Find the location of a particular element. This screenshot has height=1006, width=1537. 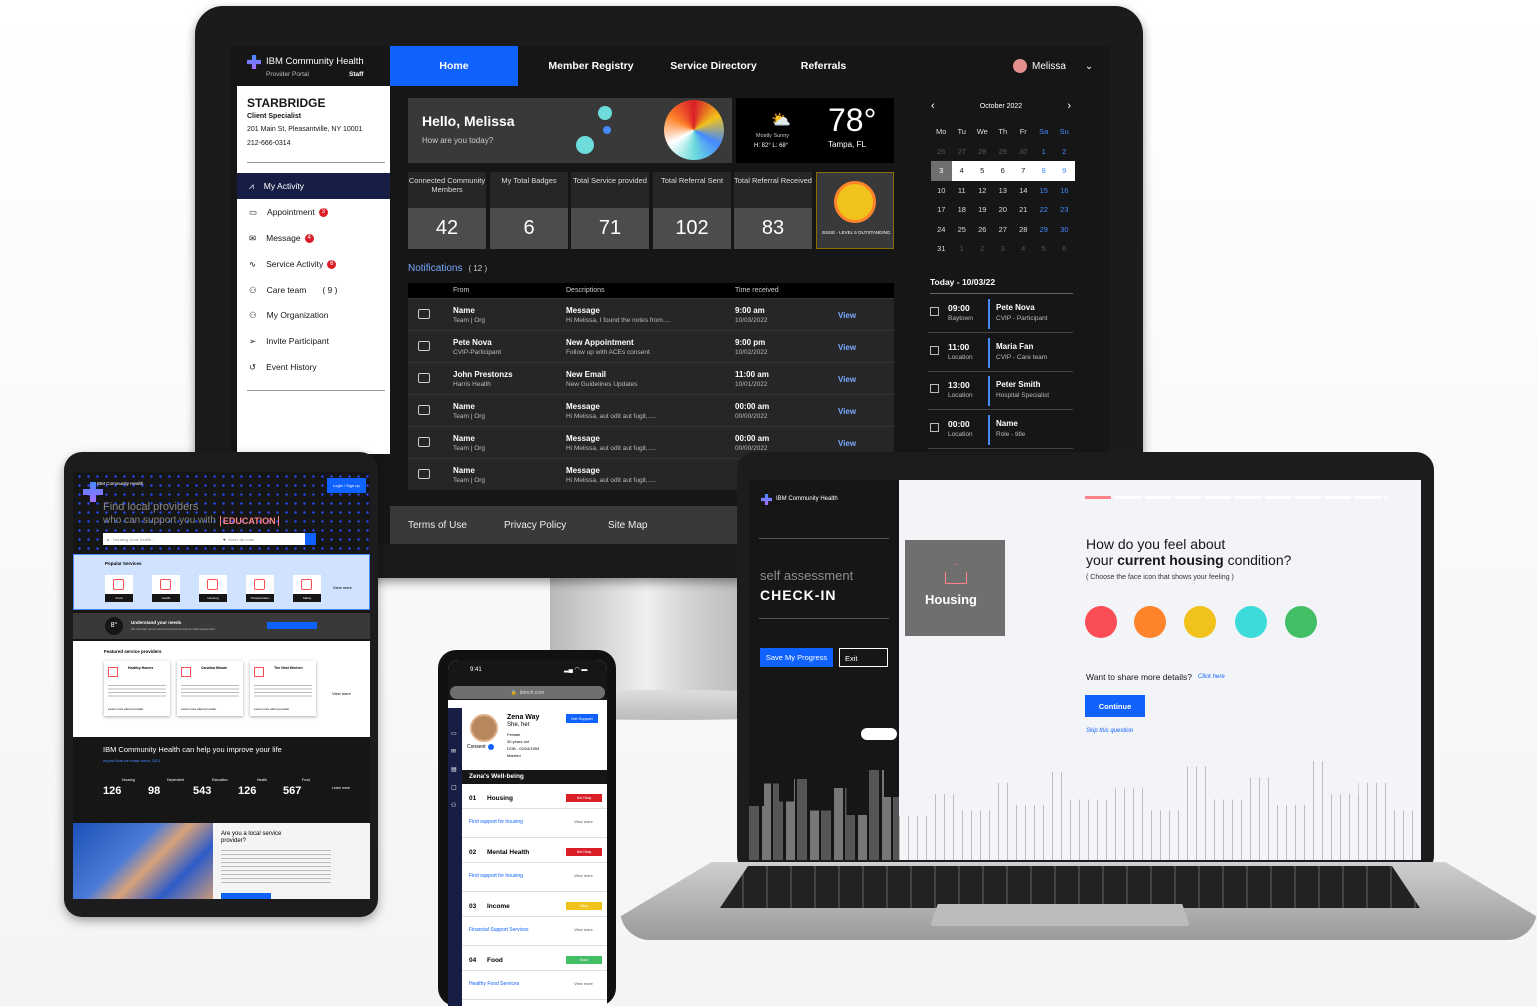

face-happy-icon is located at coordinates (1301, 622).